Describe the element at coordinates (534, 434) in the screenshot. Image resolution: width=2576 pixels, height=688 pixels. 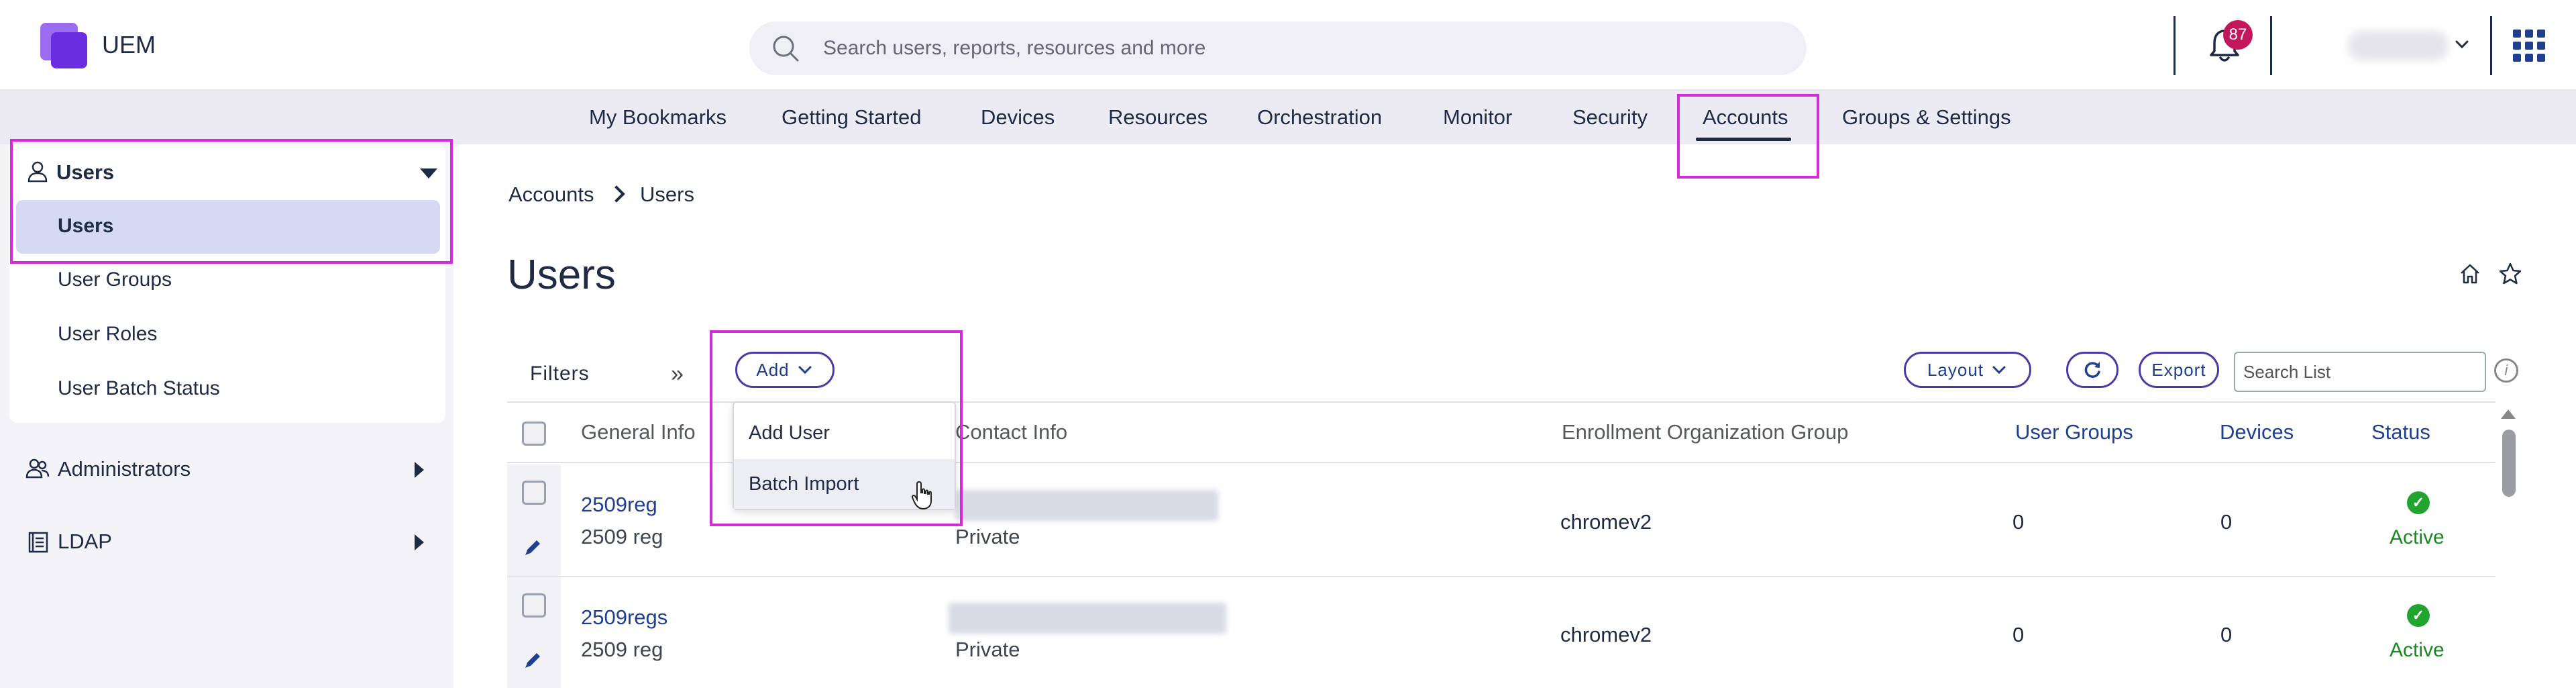
I see `select-all-checkbox` at that location.